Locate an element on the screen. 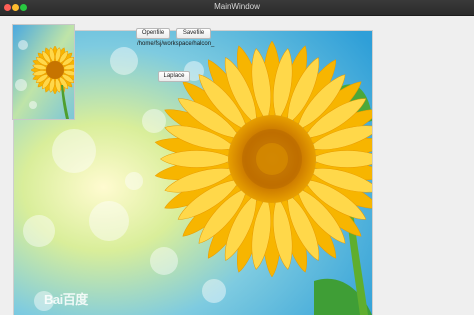 Image resolution: width=474 pixels, height=315 pixels. sunflower-thumbnail is located at coordinates (43, 72).